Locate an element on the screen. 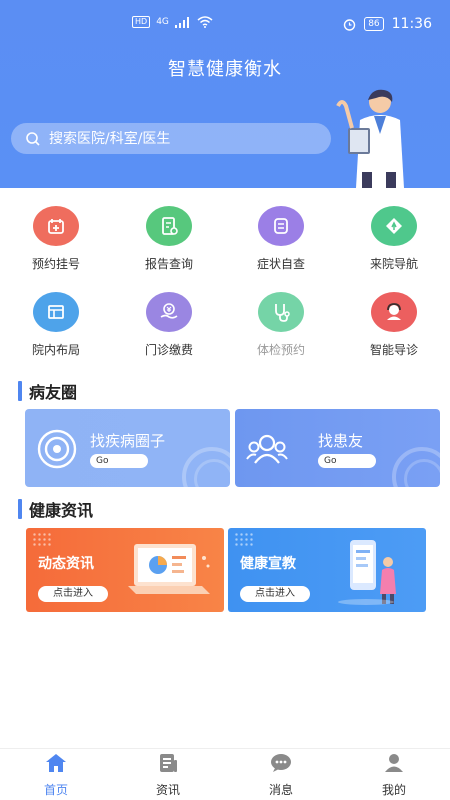 The height and width of the screenshot is (800, 450). home-icon is located at coordinates (56, 763).